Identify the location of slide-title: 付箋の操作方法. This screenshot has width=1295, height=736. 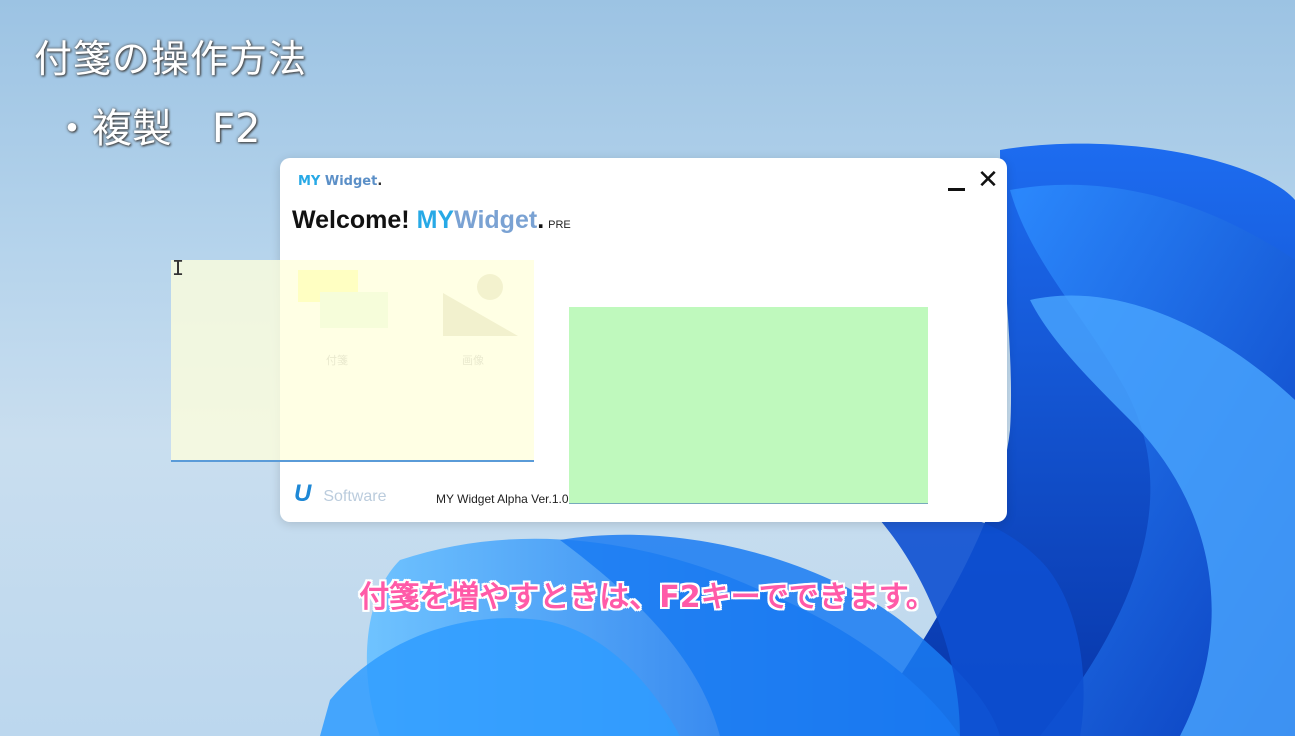
(171, 59).